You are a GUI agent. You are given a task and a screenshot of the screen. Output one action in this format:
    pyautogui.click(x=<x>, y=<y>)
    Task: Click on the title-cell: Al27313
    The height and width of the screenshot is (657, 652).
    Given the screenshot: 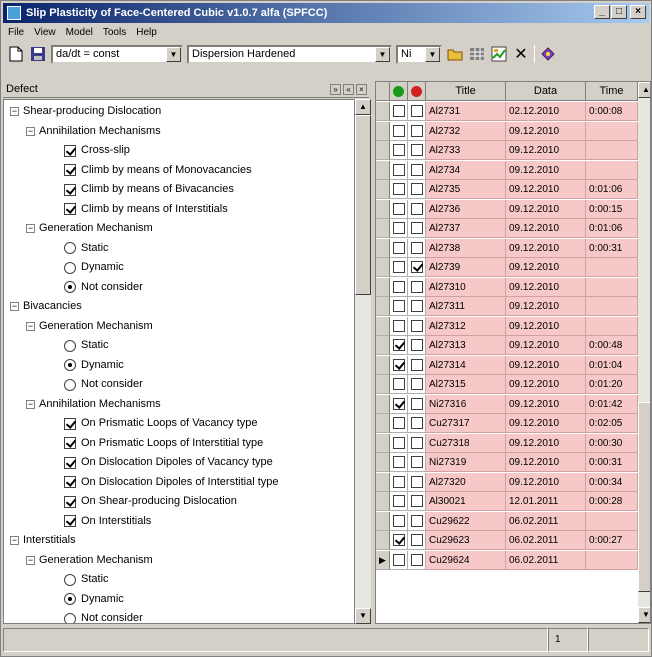 What is the action you would take?
    pyautogui.click(x=466, y=345)
    